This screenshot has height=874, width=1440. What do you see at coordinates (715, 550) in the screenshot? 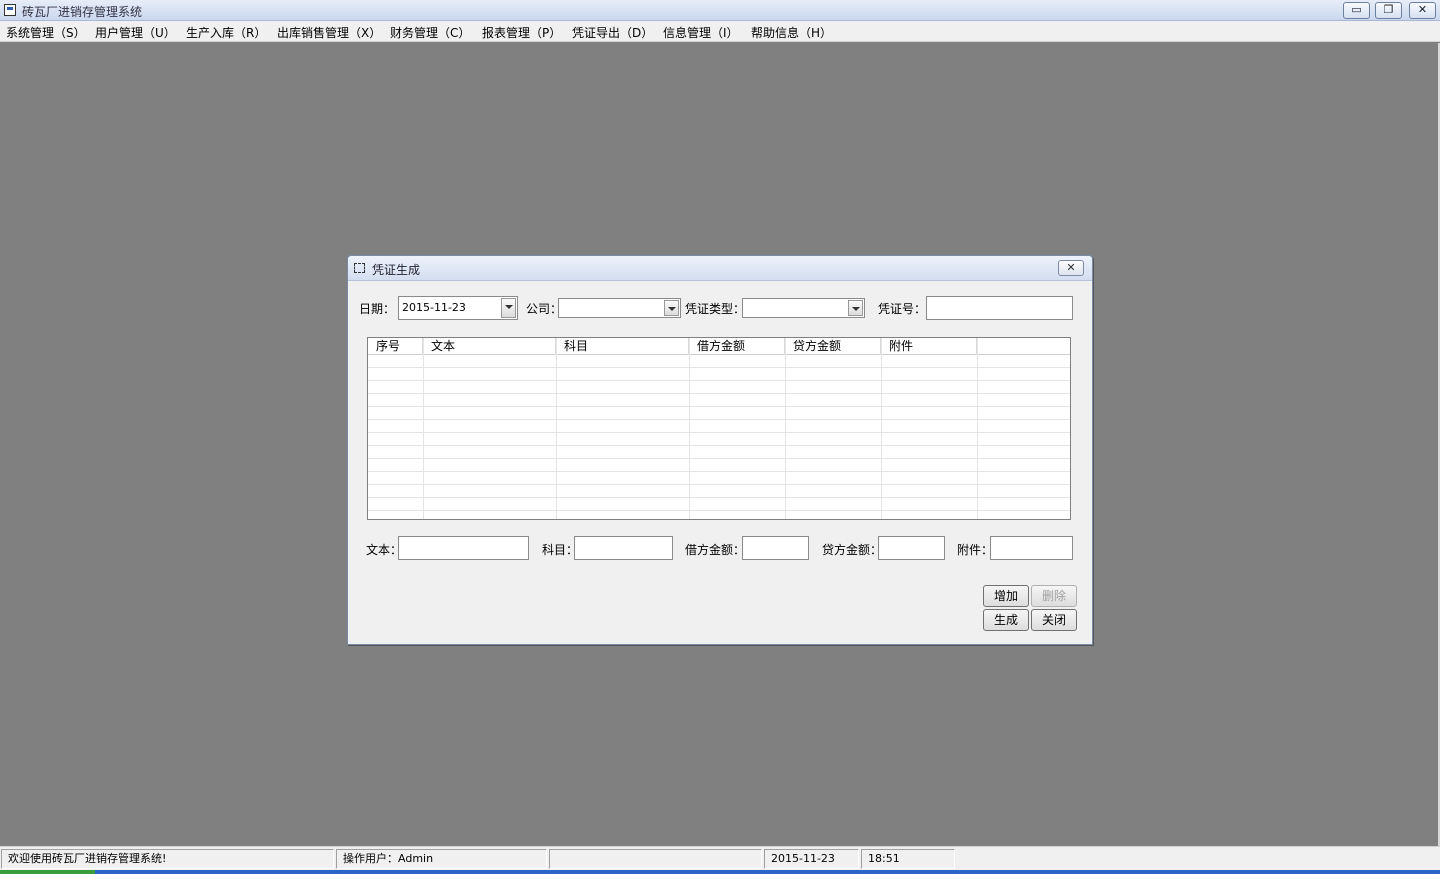
I see `debit-label: 借方金额：` at bounding box center [715, 550].